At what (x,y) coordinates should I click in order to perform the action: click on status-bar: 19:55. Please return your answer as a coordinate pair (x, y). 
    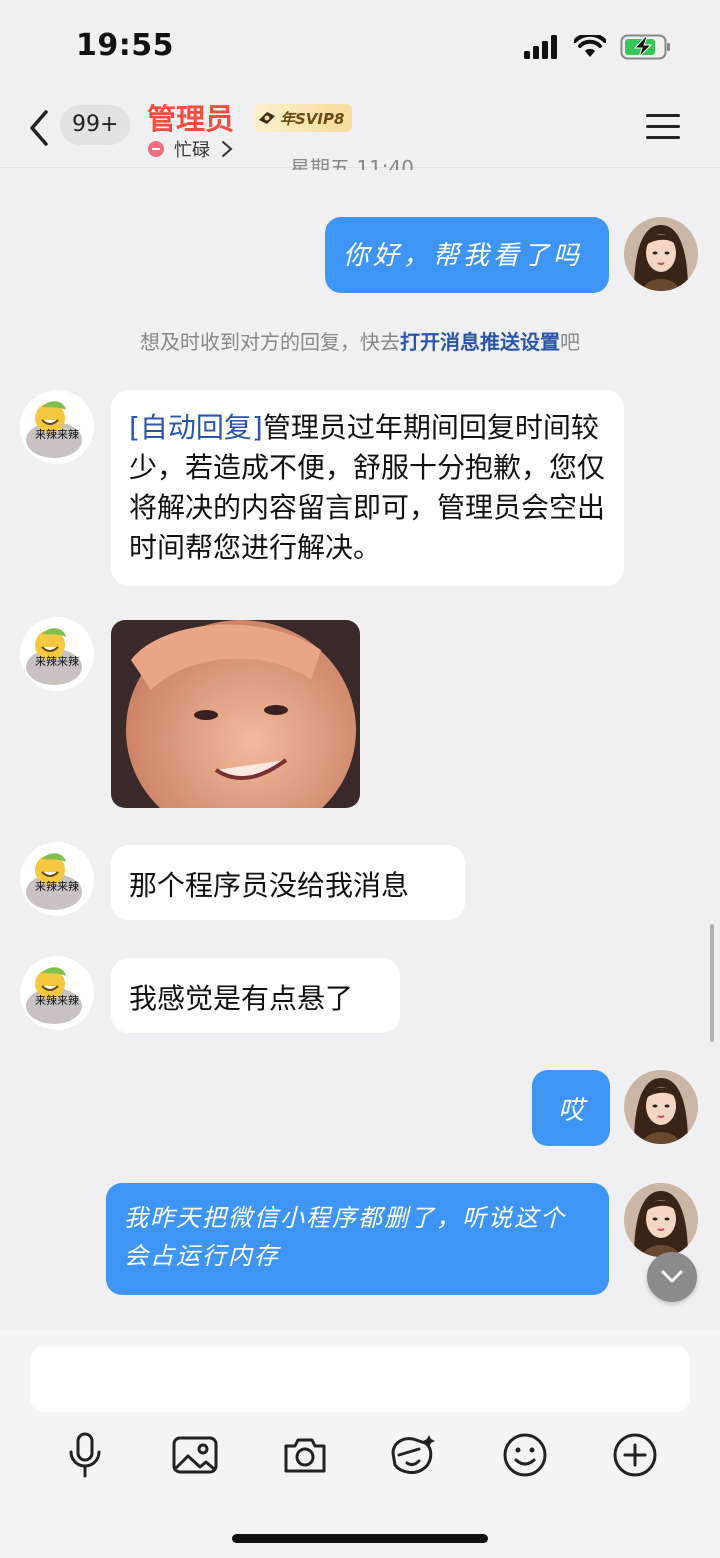
    Looking at the image, I should click on (360, 48).